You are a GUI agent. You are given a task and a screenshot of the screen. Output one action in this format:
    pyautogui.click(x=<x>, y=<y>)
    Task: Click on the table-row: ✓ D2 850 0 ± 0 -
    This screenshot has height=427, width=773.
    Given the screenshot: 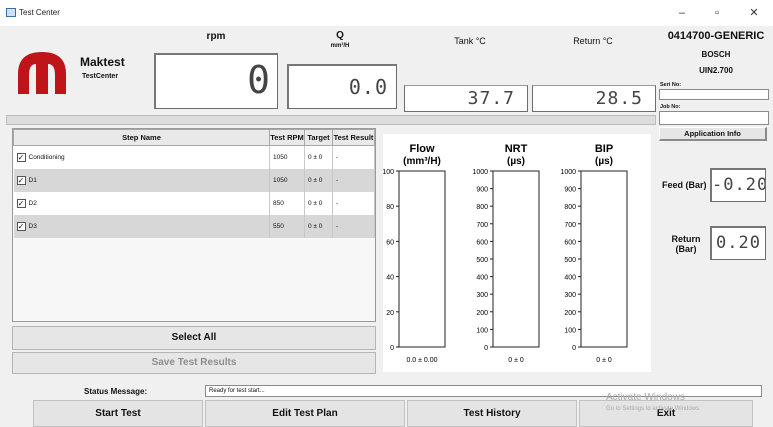 What is the action you would take?
    pyautogui.click(x=194, y=203)
    